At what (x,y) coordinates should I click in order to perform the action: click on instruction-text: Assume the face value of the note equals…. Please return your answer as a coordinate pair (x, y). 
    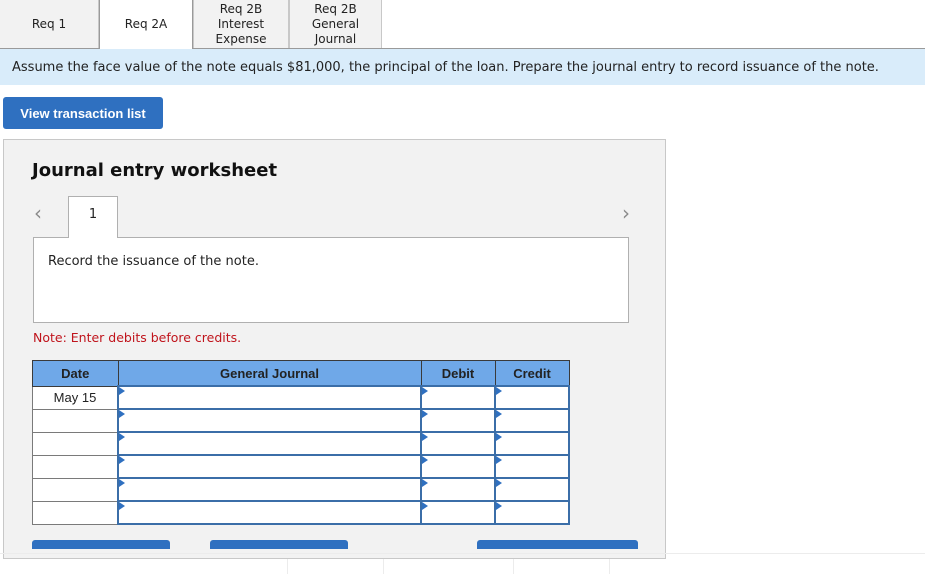
    Looking at the image, I should click on (445, 67).